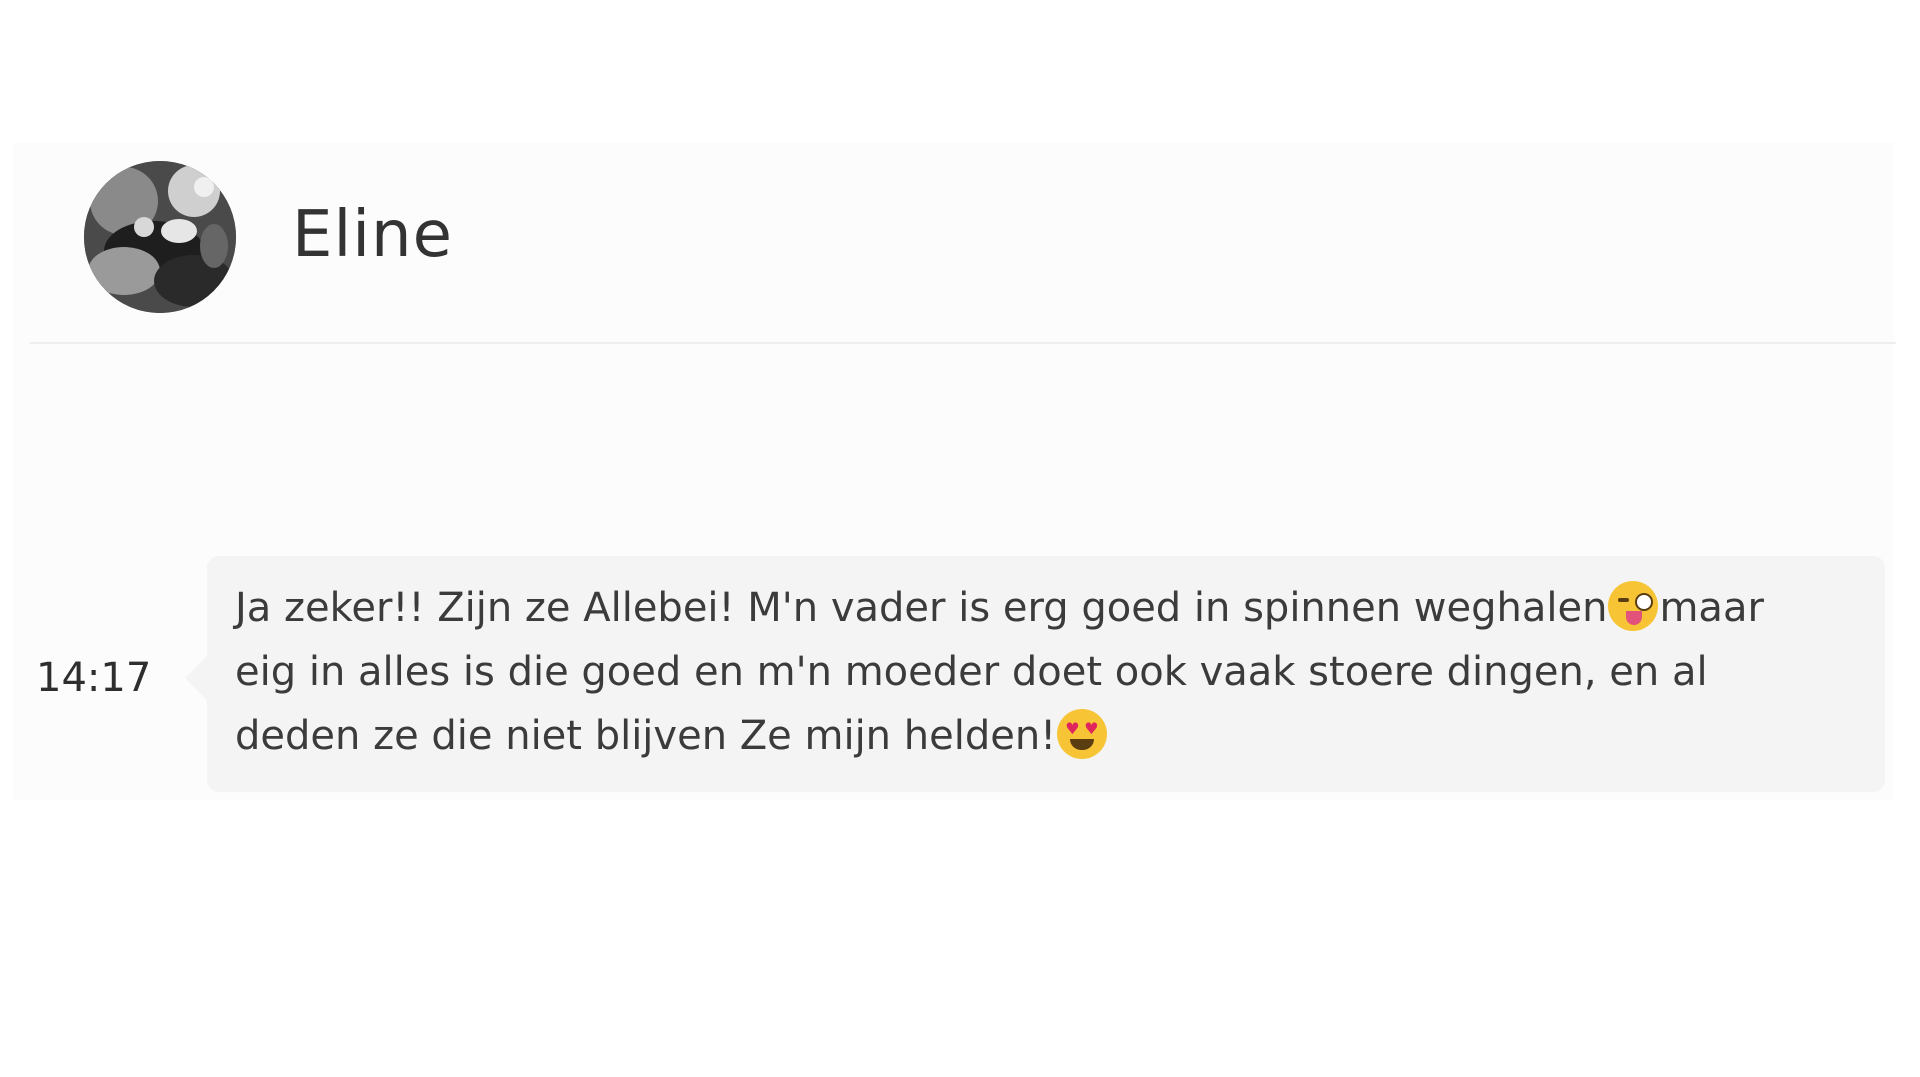 This screenshot has height=1077, width=1920. Describe the element at coordinates (196, 678) in the screenshot. I see `bubble-tail` at that location.